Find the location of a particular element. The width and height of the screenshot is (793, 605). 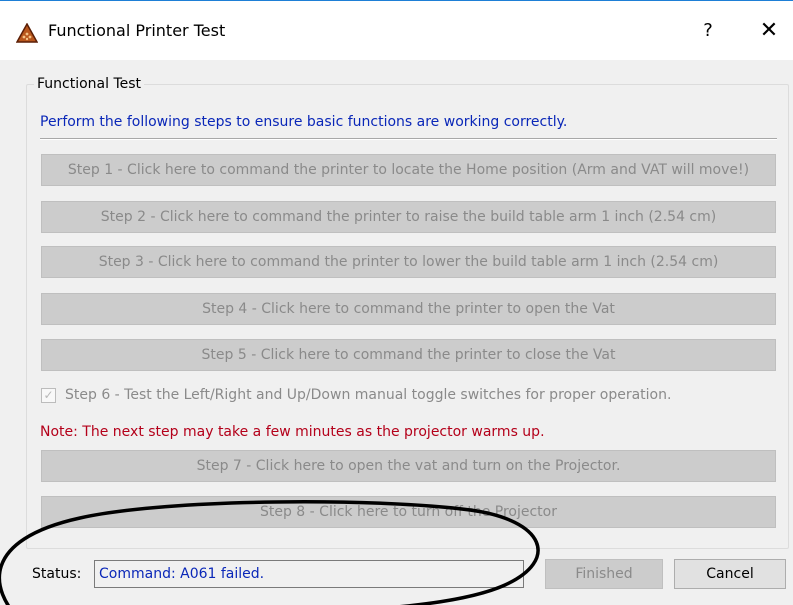

step-6-checkbox: ✓ is located at coordinates (48, 395).